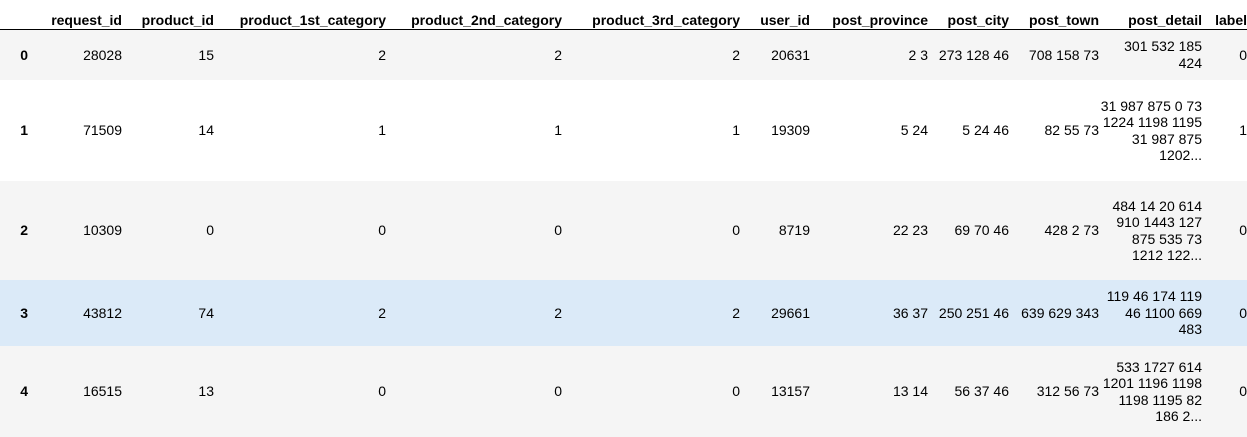 The width and height of the screenshot is (1247, 437). Describe the element at coordinates (24, 54) in the screenshot. I see `row-index: 0` at that location.